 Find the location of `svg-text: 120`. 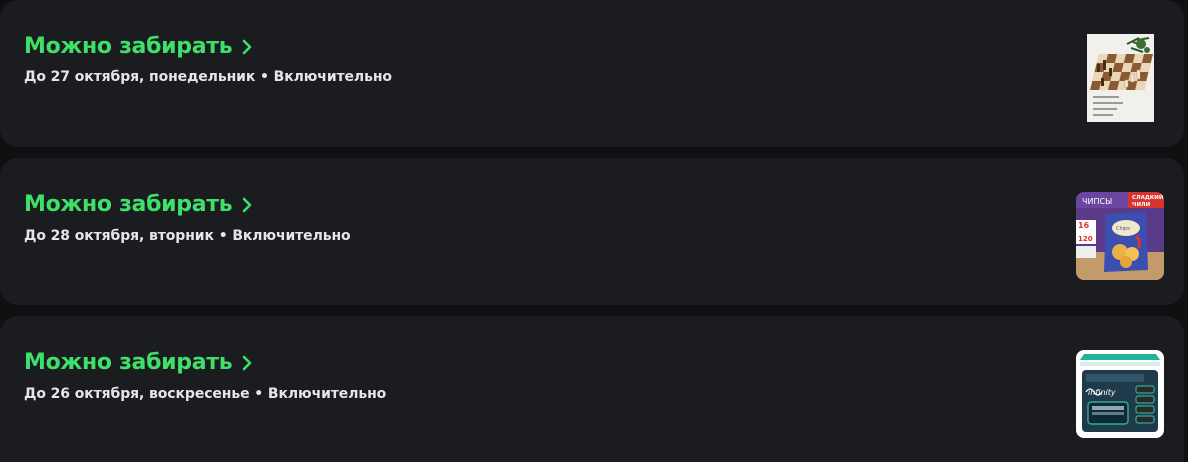

svg-text: 120 is located at coordinates (1085, 239).